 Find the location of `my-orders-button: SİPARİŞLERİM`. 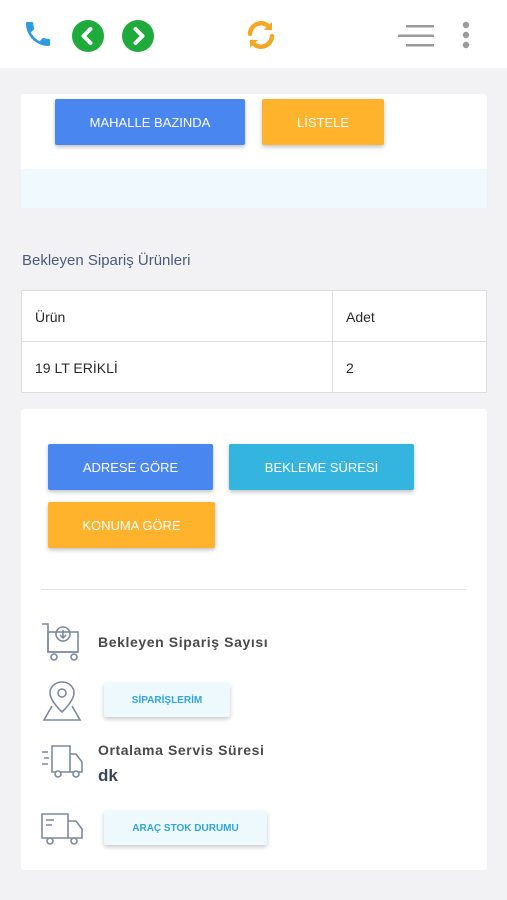

my-orders-button: SİPARİŞLERİM is located at coordinates (167, 700).